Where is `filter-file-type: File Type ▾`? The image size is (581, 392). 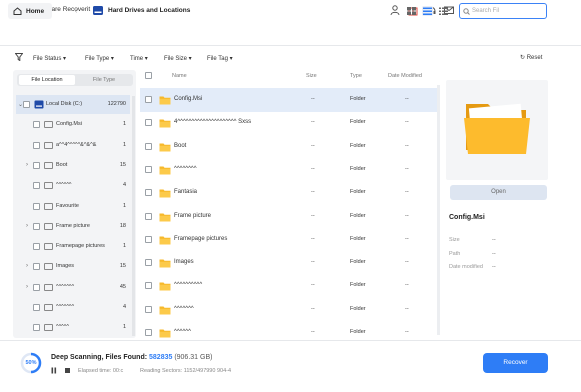 filter-file-type: File Type ▾ is located at coordinates (99, 58).